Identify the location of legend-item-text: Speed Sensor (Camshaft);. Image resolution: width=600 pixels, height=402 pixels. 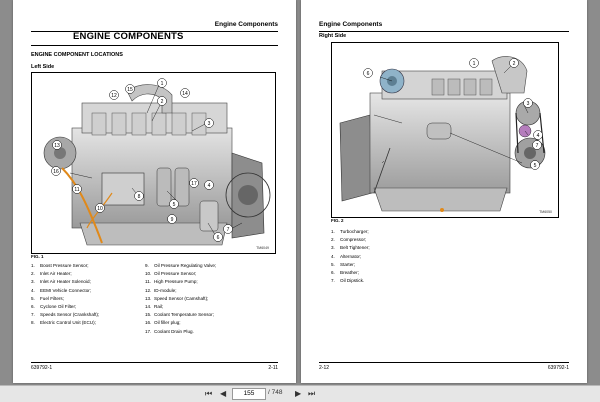
(181, 298).